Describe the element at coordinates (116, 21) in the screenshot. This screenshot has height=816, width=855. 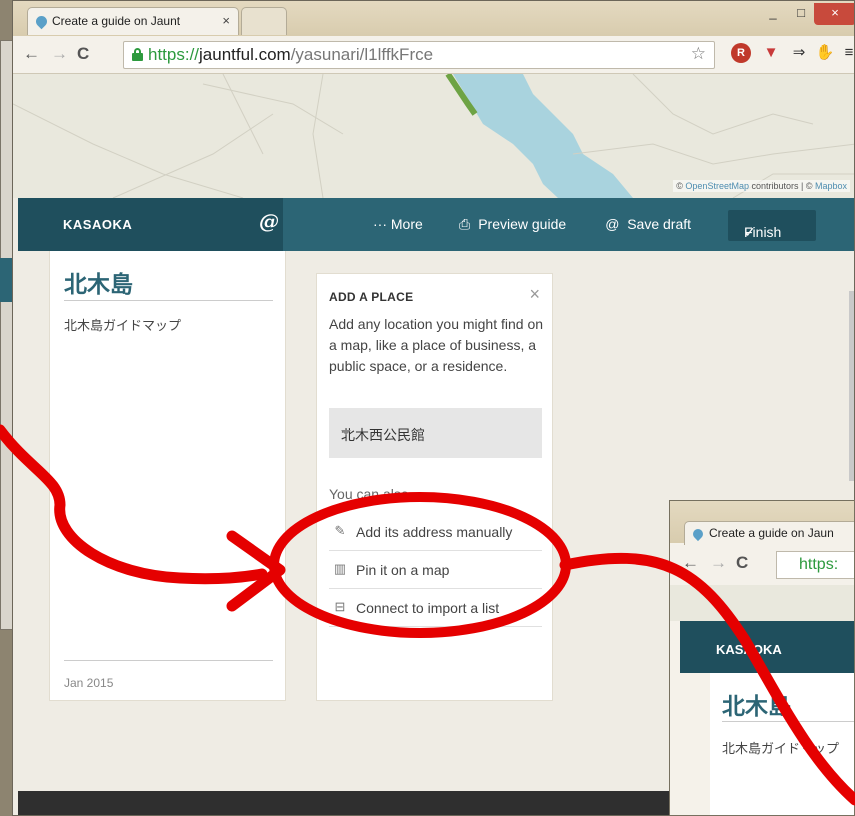
I see `tab-title: Create a guide on Jaunt` at that location.